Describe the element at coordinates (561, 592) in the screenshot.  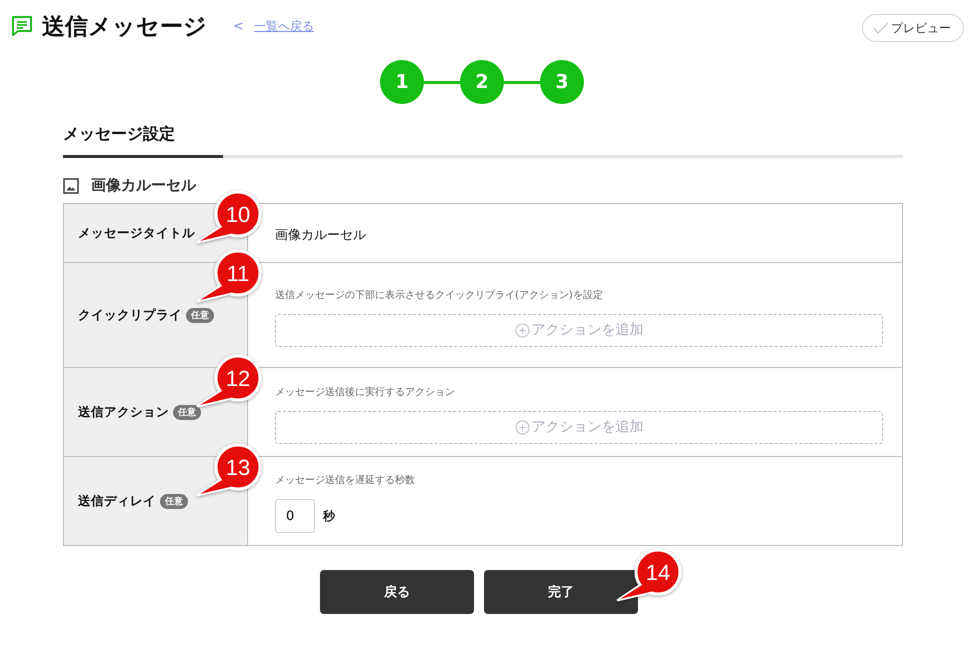
I see `complete-button: 完了` at that location.